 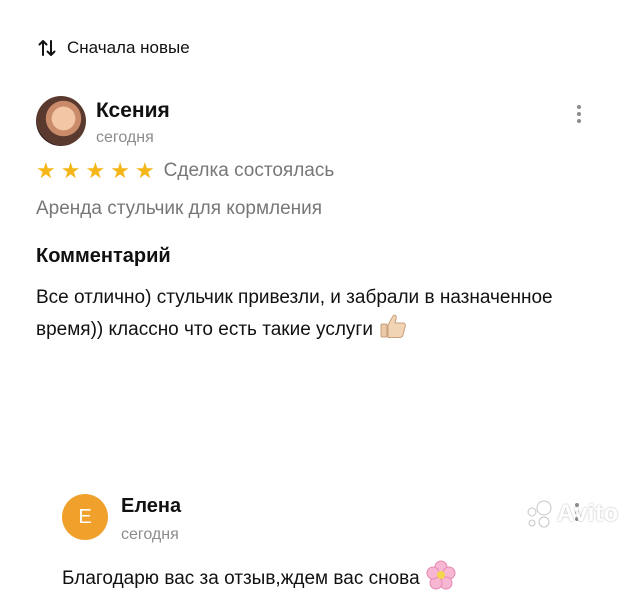 What do you see at coordinates (539, 514) in the screenshot?
I see `avito-logo-icon` at bounding box center [539, 514].